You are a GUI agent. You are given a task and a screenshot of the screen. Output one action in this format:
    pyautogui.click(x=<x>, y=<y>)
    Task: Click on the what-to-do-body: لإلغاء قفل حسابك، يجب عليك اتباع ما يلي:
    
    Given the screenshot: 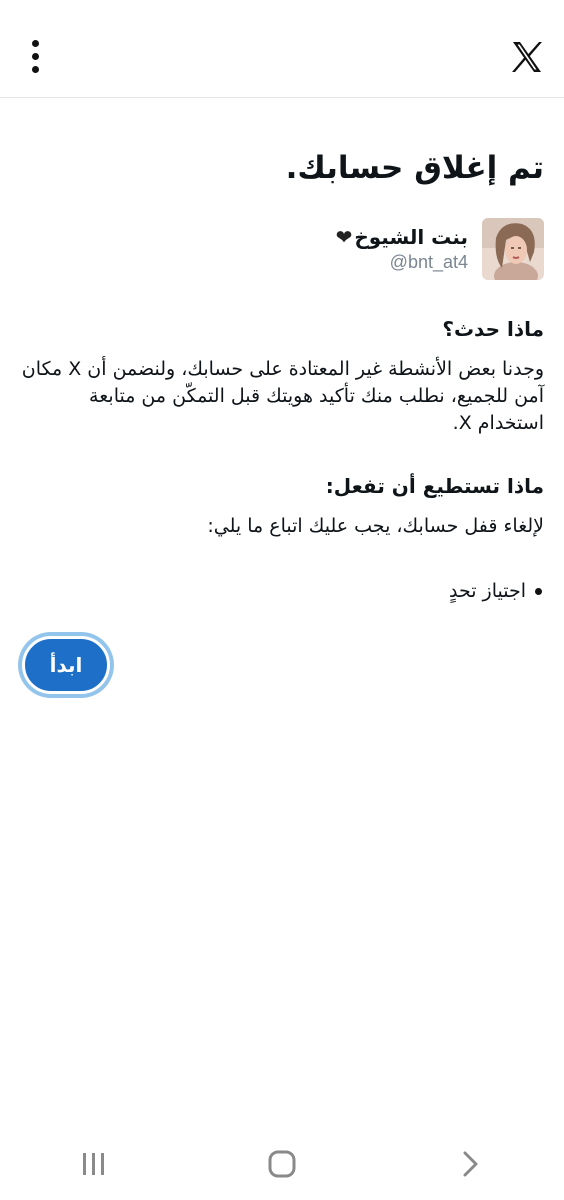 What is the action you would take?
    pyautogui.click(x=375, y=526)
    